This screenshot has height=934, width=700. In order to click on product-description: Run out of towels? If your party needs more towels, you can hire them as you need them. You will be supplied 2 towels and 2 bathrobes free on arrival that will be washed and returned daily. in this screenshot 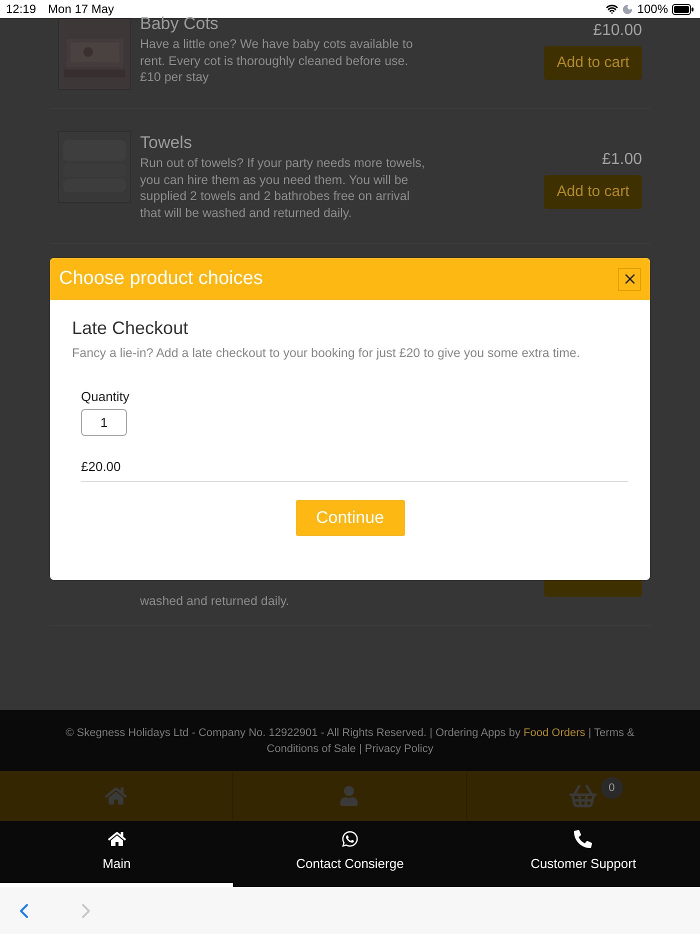, I will do `click(283, 188)`.